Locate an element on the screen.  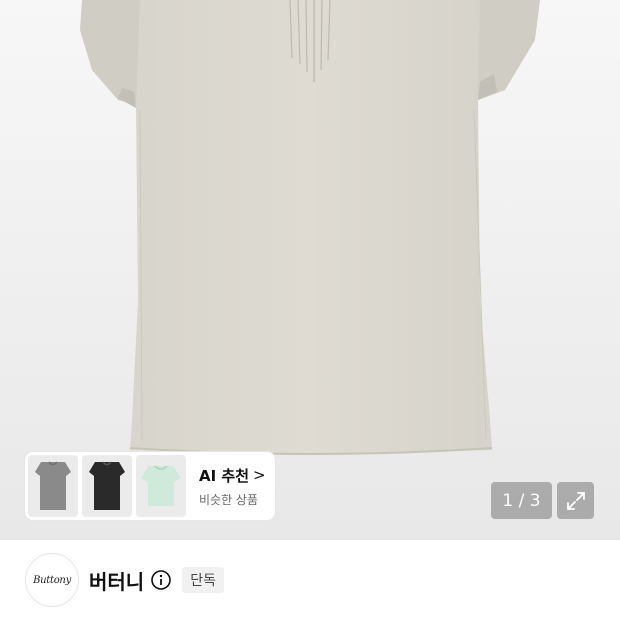
chevron-right-icon: > is located at coordinates (259, 475).